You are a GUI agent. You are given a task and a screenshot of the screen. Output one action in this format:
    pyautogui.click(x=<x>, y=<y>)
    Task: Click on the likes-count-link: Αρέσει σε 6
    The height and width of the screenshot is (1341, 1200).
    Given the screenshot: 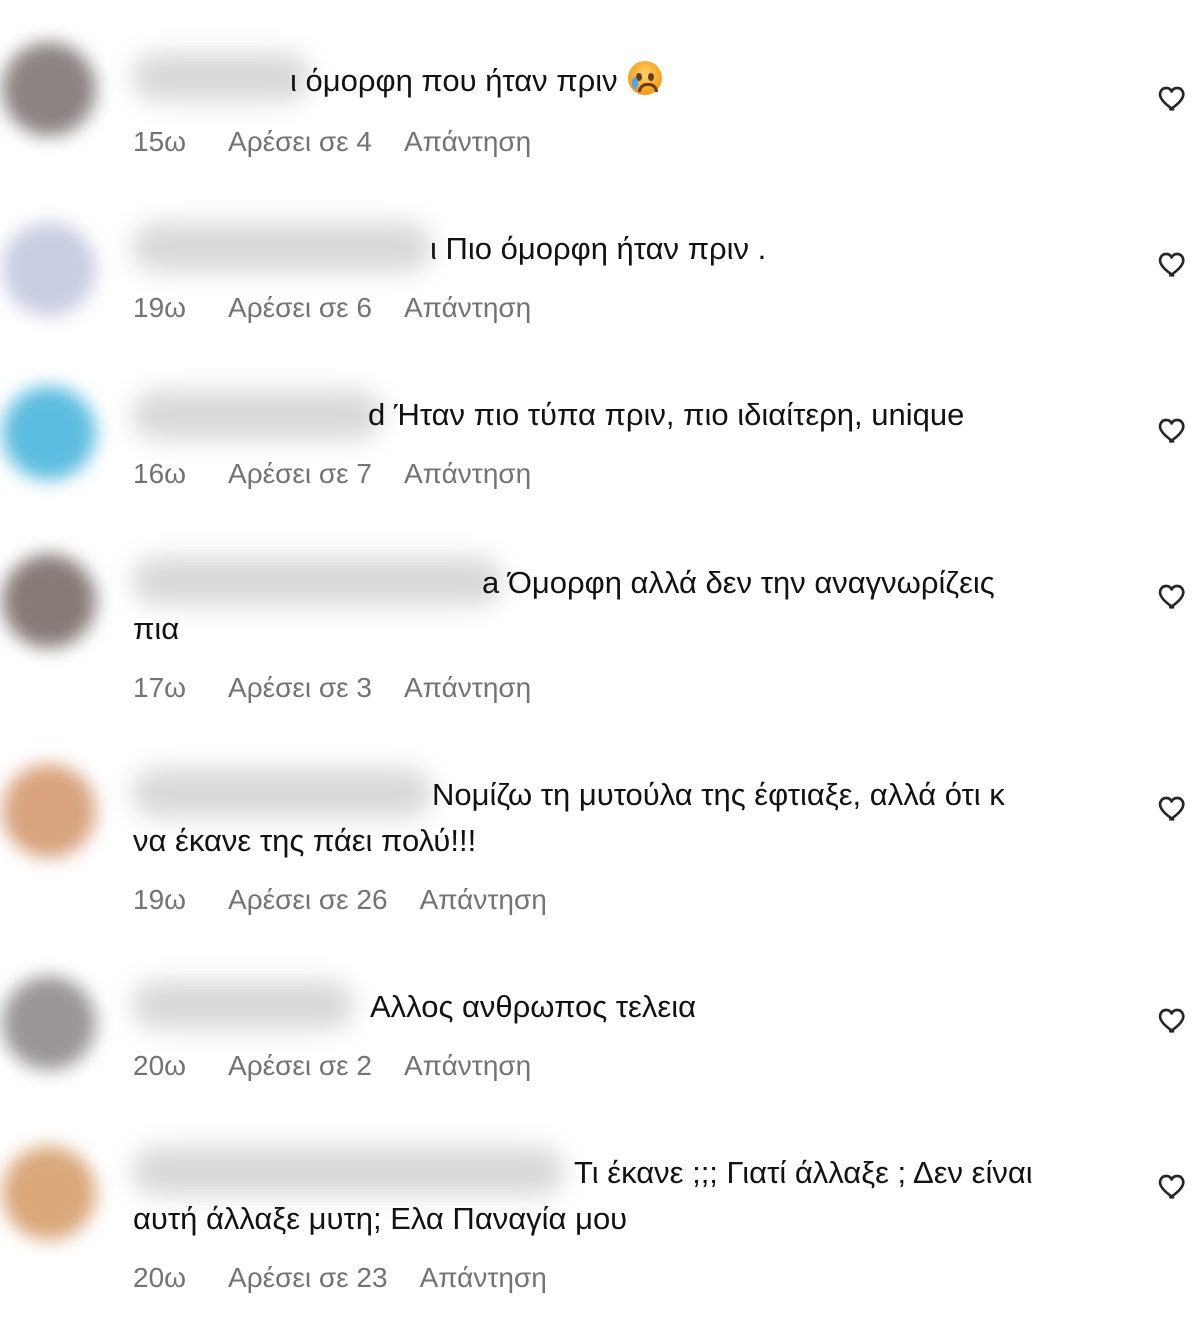 What is the action you would take?
    pyautogui.click(x=300, y=308)
    